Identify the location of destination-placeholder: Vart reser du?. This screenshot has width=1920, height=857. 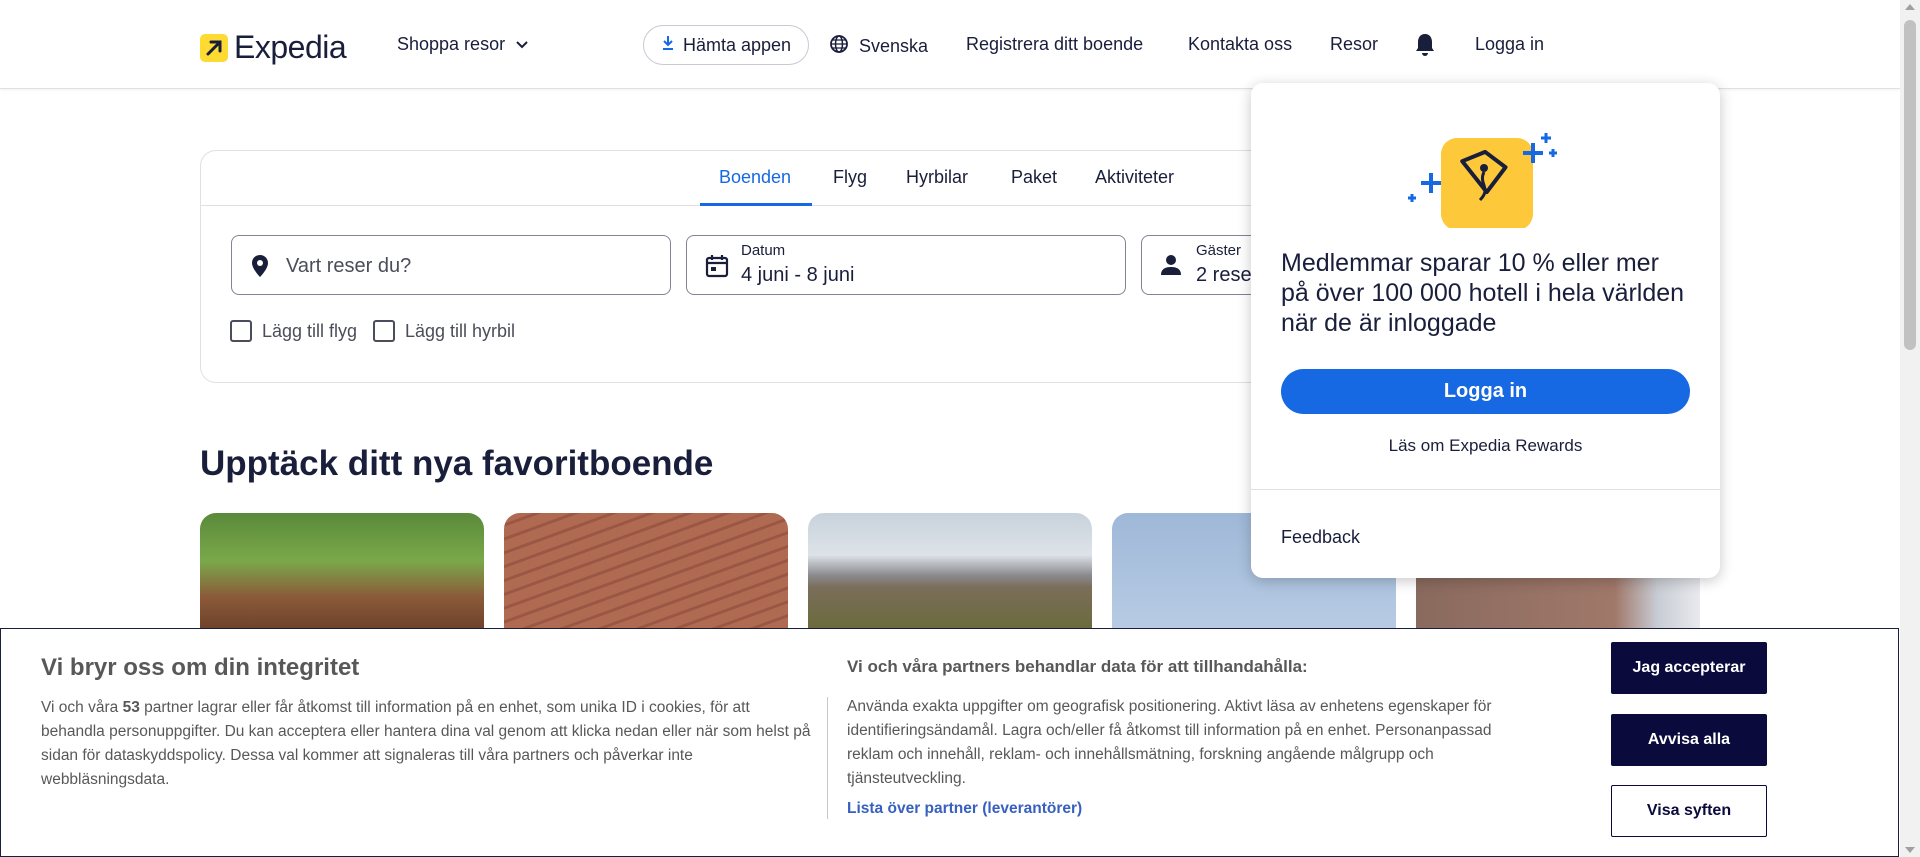
(349, 266).